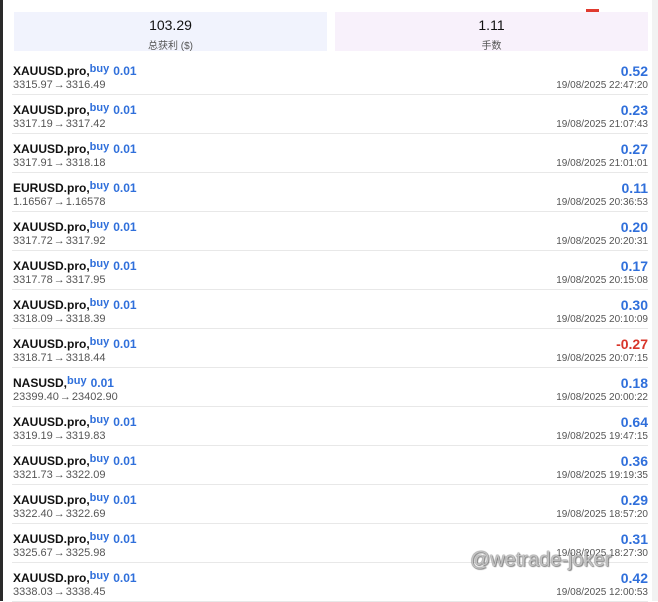 Image resolution: width=658 pixels, height=602 pixels. Describe the element at coordinates (602, 358) in the screenshot. I see `trade-time: 19/08/2025 20:07:15` at that location.